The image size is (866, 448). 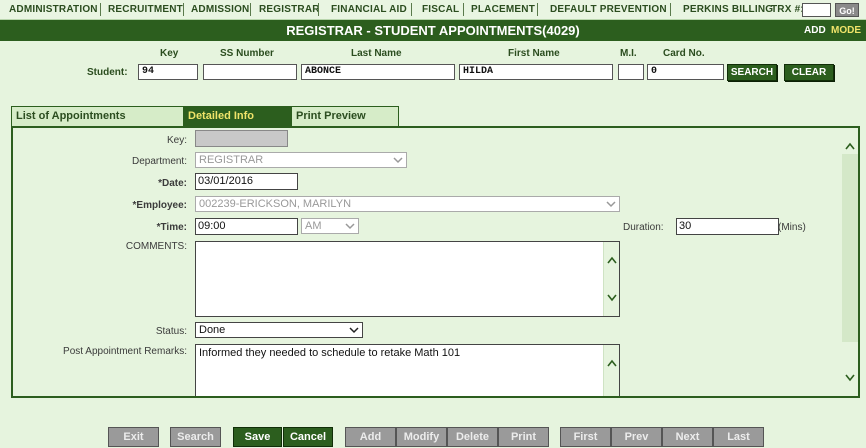 I want to click on page-title: REGISTRAR - STUDENT APPOINTMENTS(4029), so click(x=433, y=30).